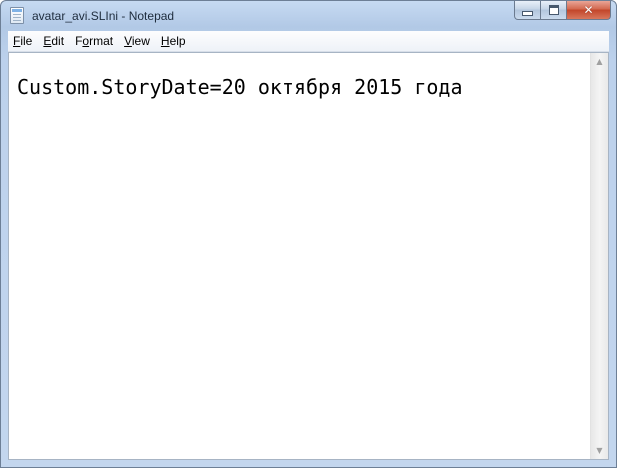 This screenshot has height=468, width=617. What do you see at coordinates (26, 41) in the screenshot?
I see `menu-file-label: ile` at bounding box center [26, 41].